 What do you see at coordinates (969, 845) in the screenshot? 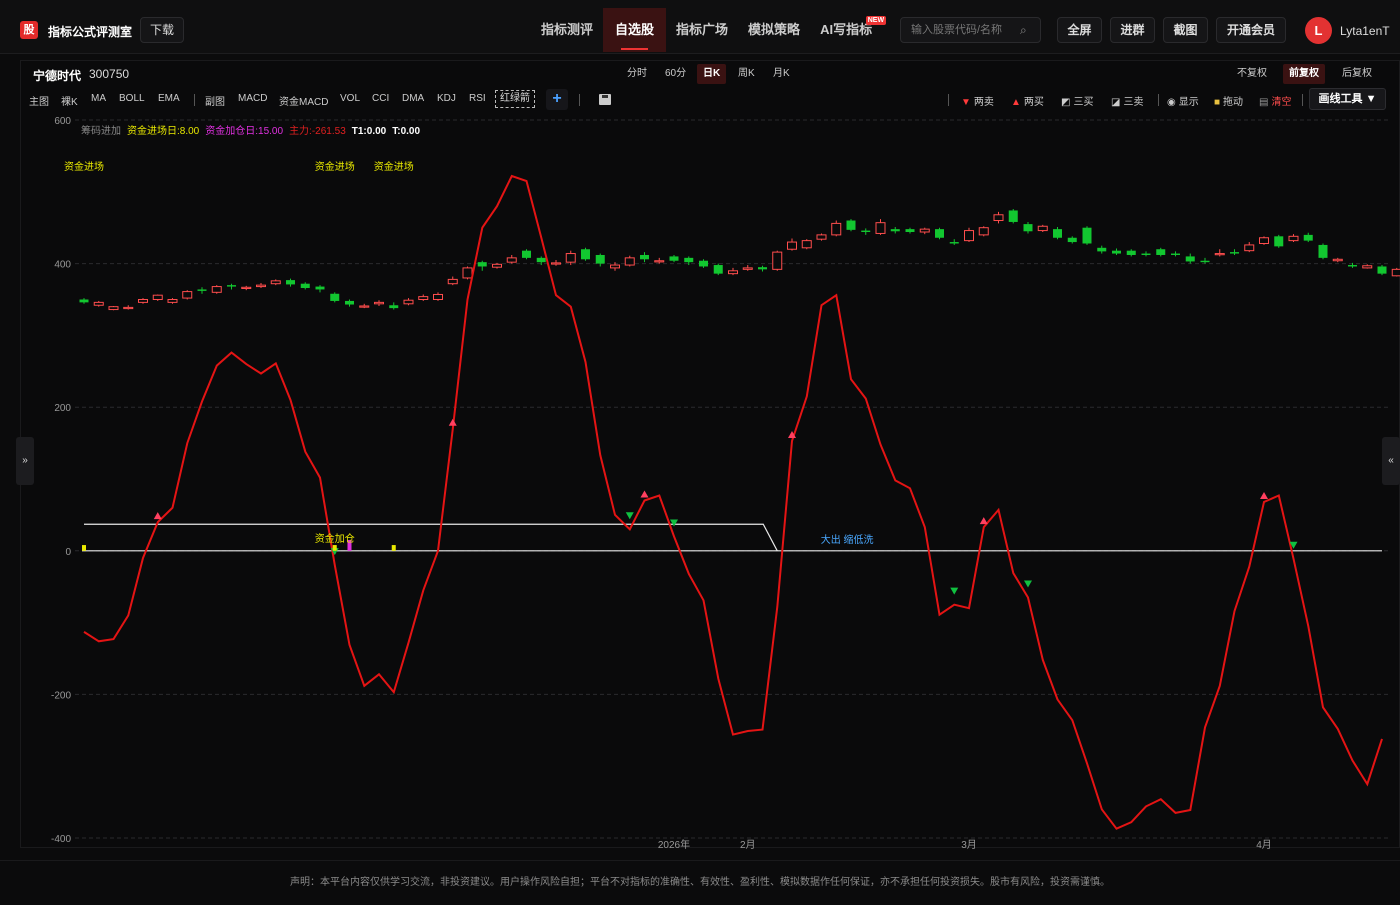
I see `x-tick-label: 3月` at bounding box center [969, 845].